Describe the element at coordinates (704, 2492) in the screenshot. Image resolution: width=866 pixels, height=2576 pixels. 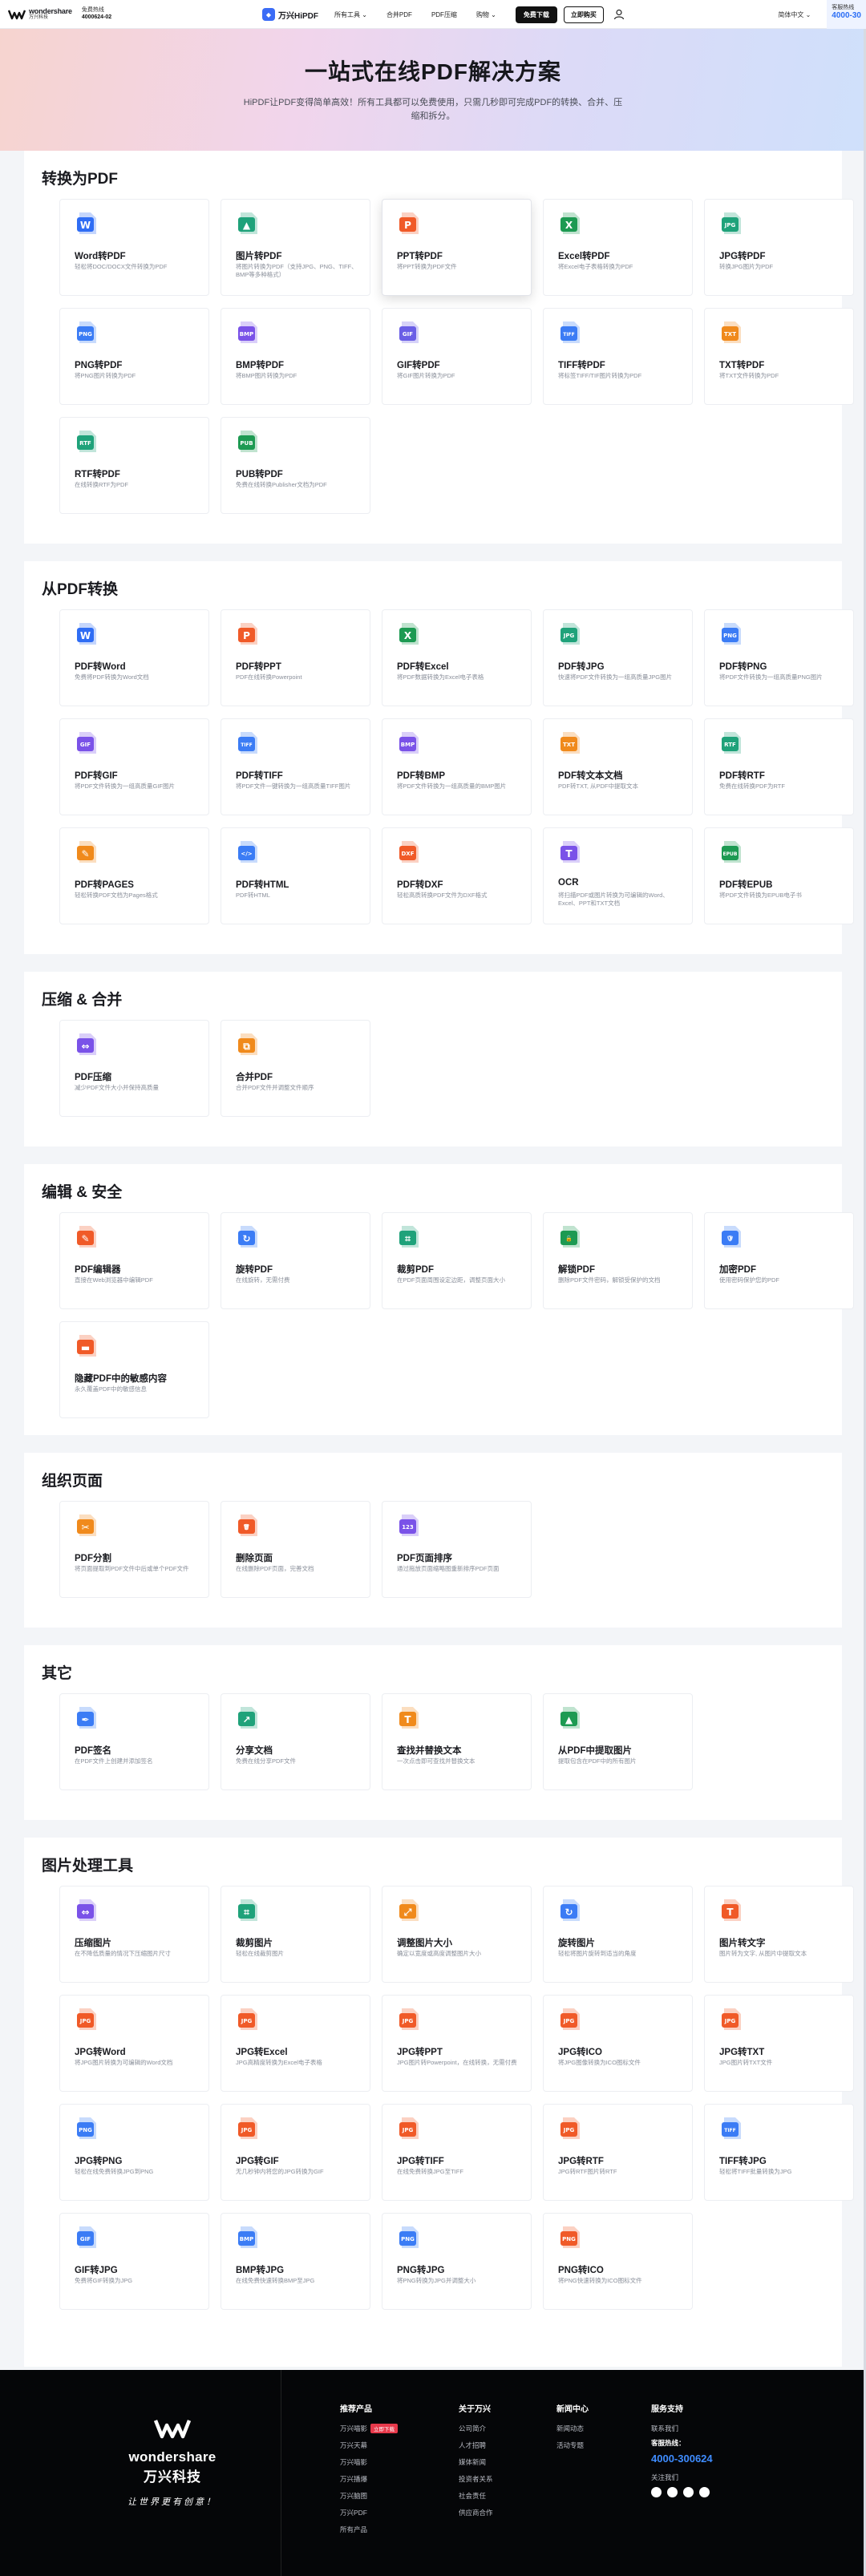
I see `bilibili-icon` at that location.